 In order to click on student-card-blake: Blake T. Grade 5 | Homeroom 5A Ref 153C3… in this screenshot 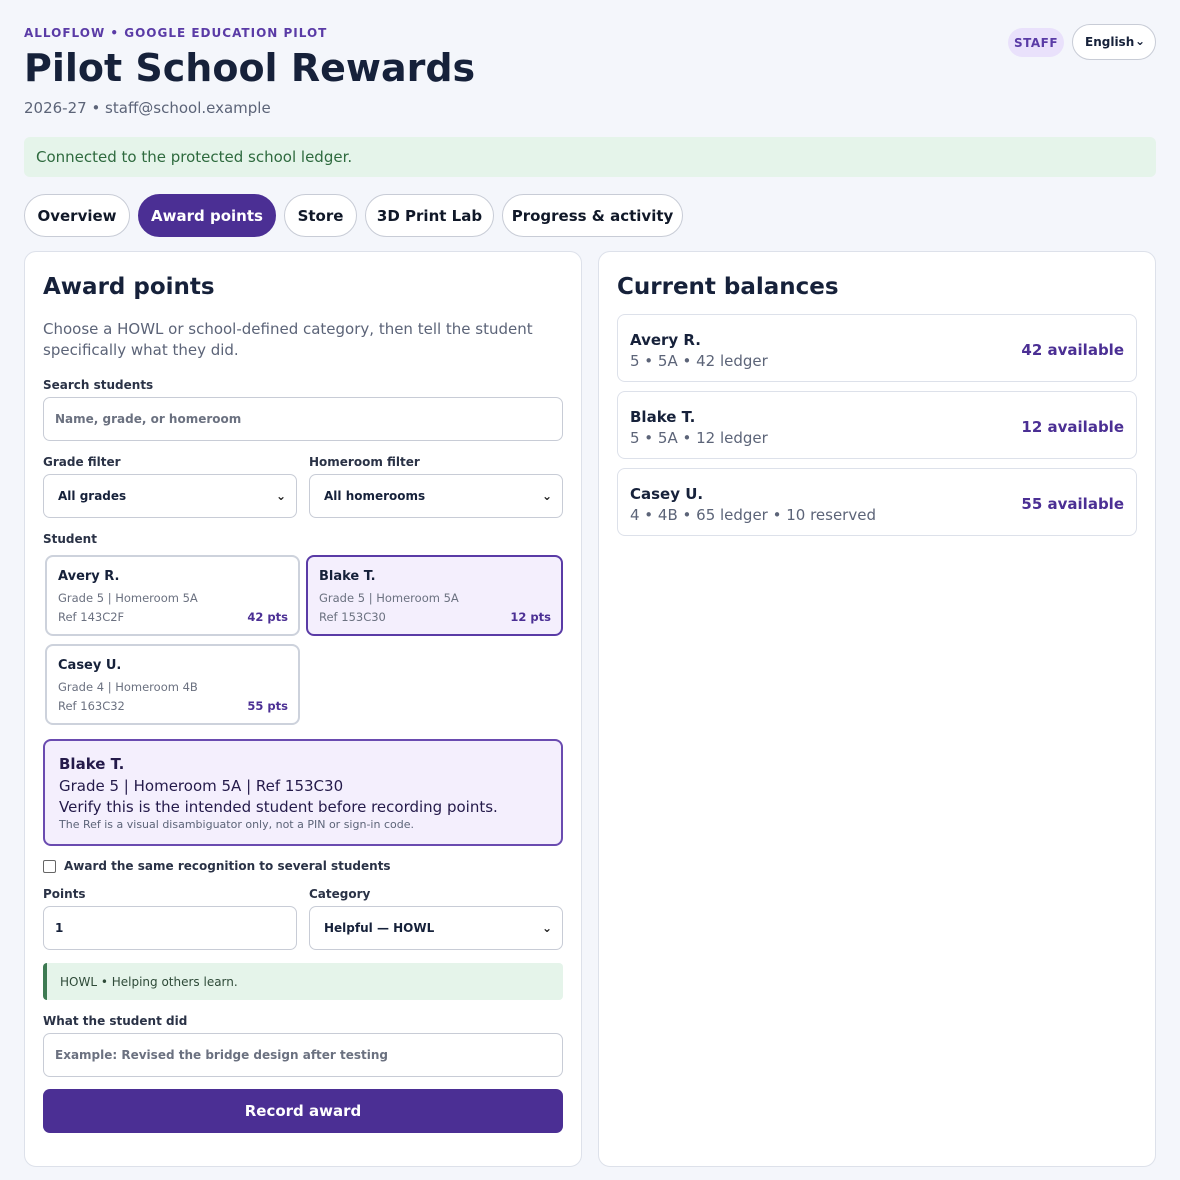, I will do `click(434, 595)`.